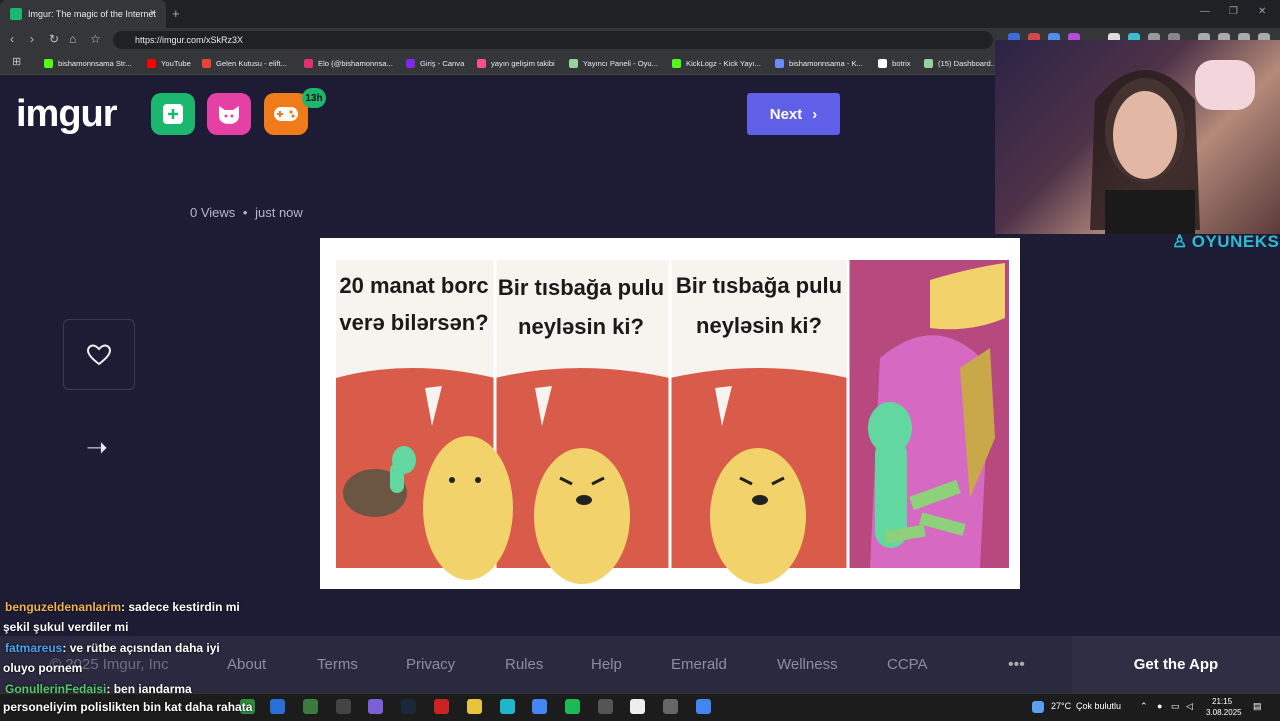 The height and width of the screenshot is (721, 1280). Describe the element at coordinates (97, 447) in the screenshot. I see `share-arrow-icon: ➝` at that location.